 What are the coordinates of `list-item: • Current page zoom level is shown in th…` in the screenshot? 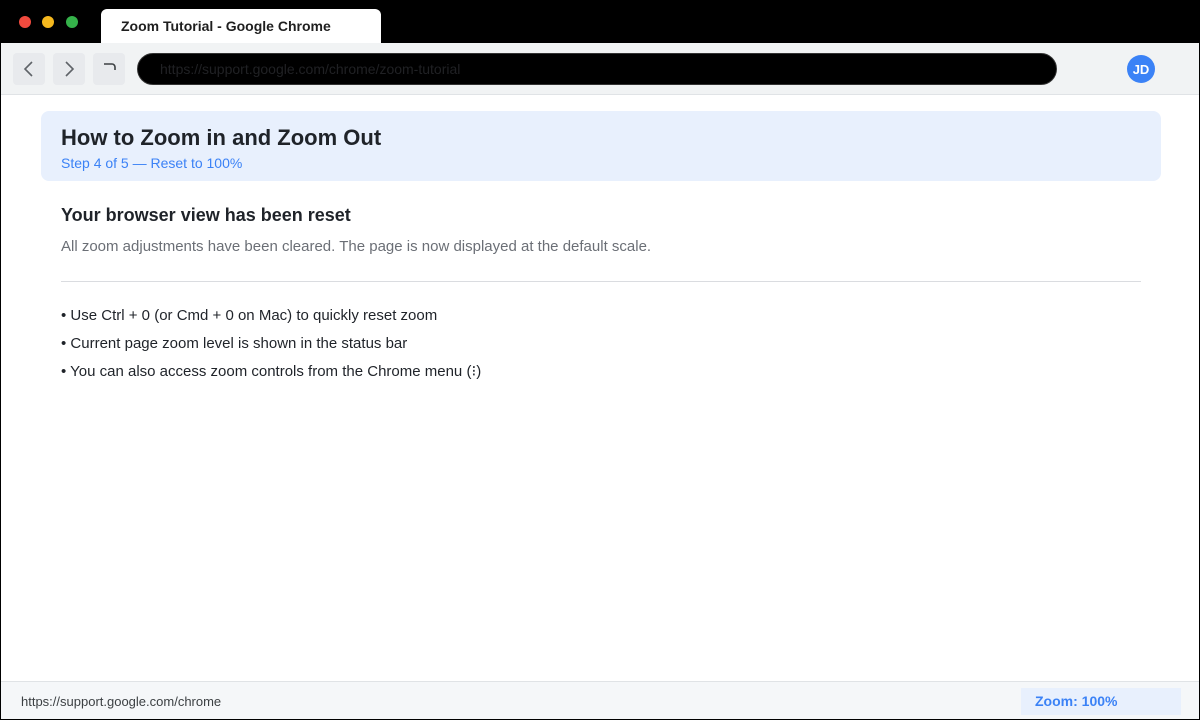 It's located at (234, 343).